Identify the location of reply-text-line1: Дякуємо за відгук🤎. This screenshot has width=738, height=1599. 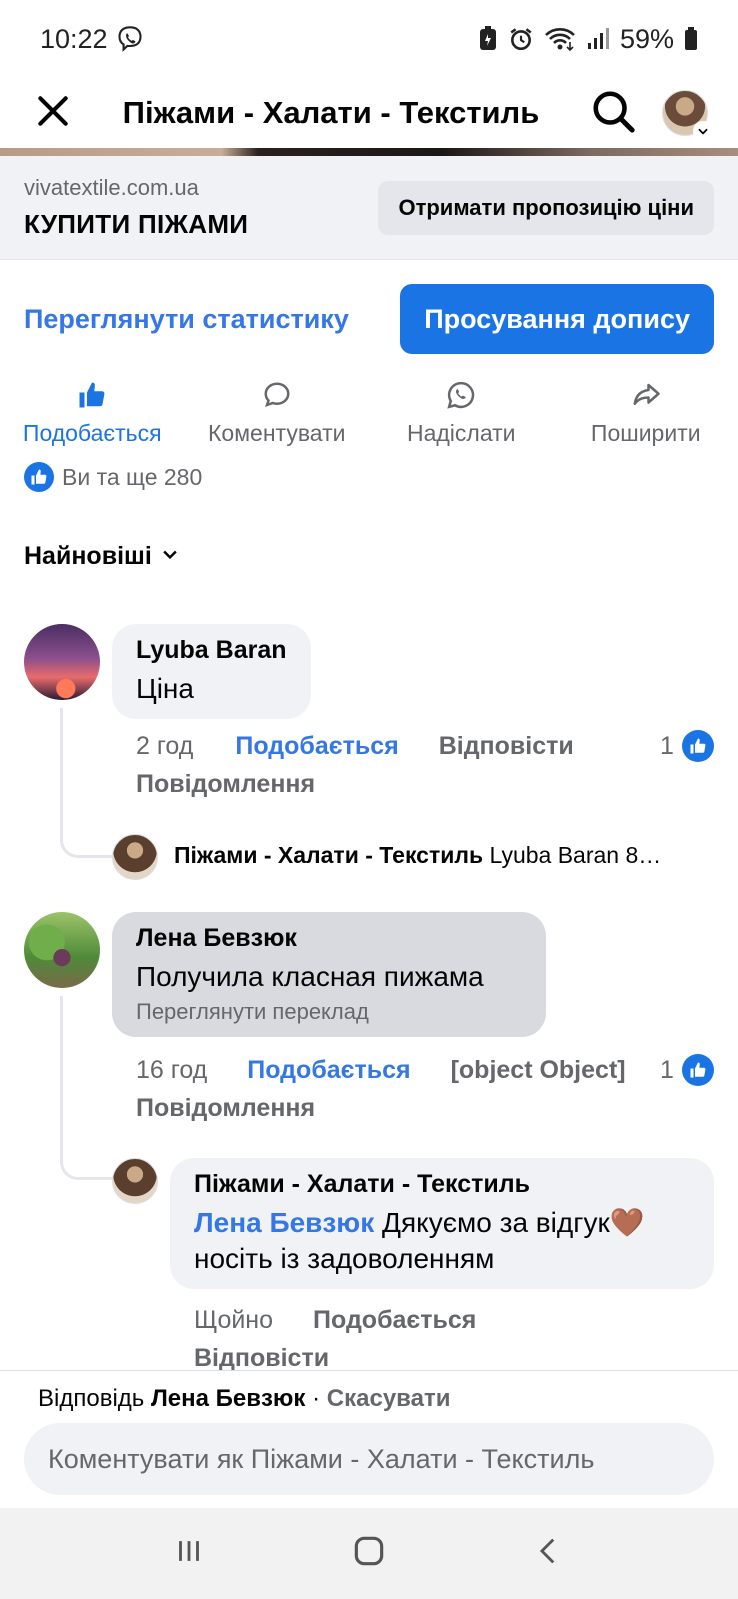
(509, 1222).